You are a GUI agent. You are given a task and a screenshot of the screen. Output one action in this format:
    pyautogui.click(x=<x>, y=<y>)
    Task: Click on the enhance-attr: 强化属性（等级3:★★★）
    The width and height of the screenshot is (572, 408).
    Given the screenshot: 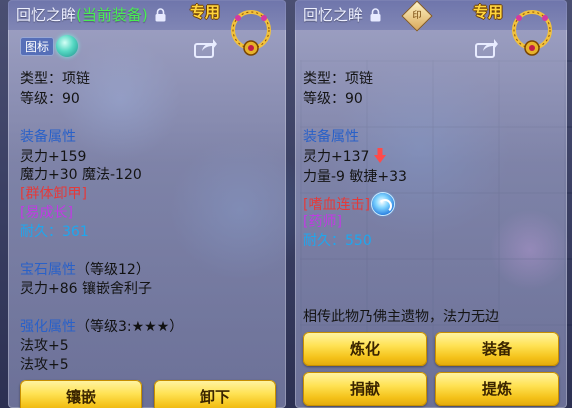 What is the action you would take?
    pyautogui.click(x=101, y=327)
    